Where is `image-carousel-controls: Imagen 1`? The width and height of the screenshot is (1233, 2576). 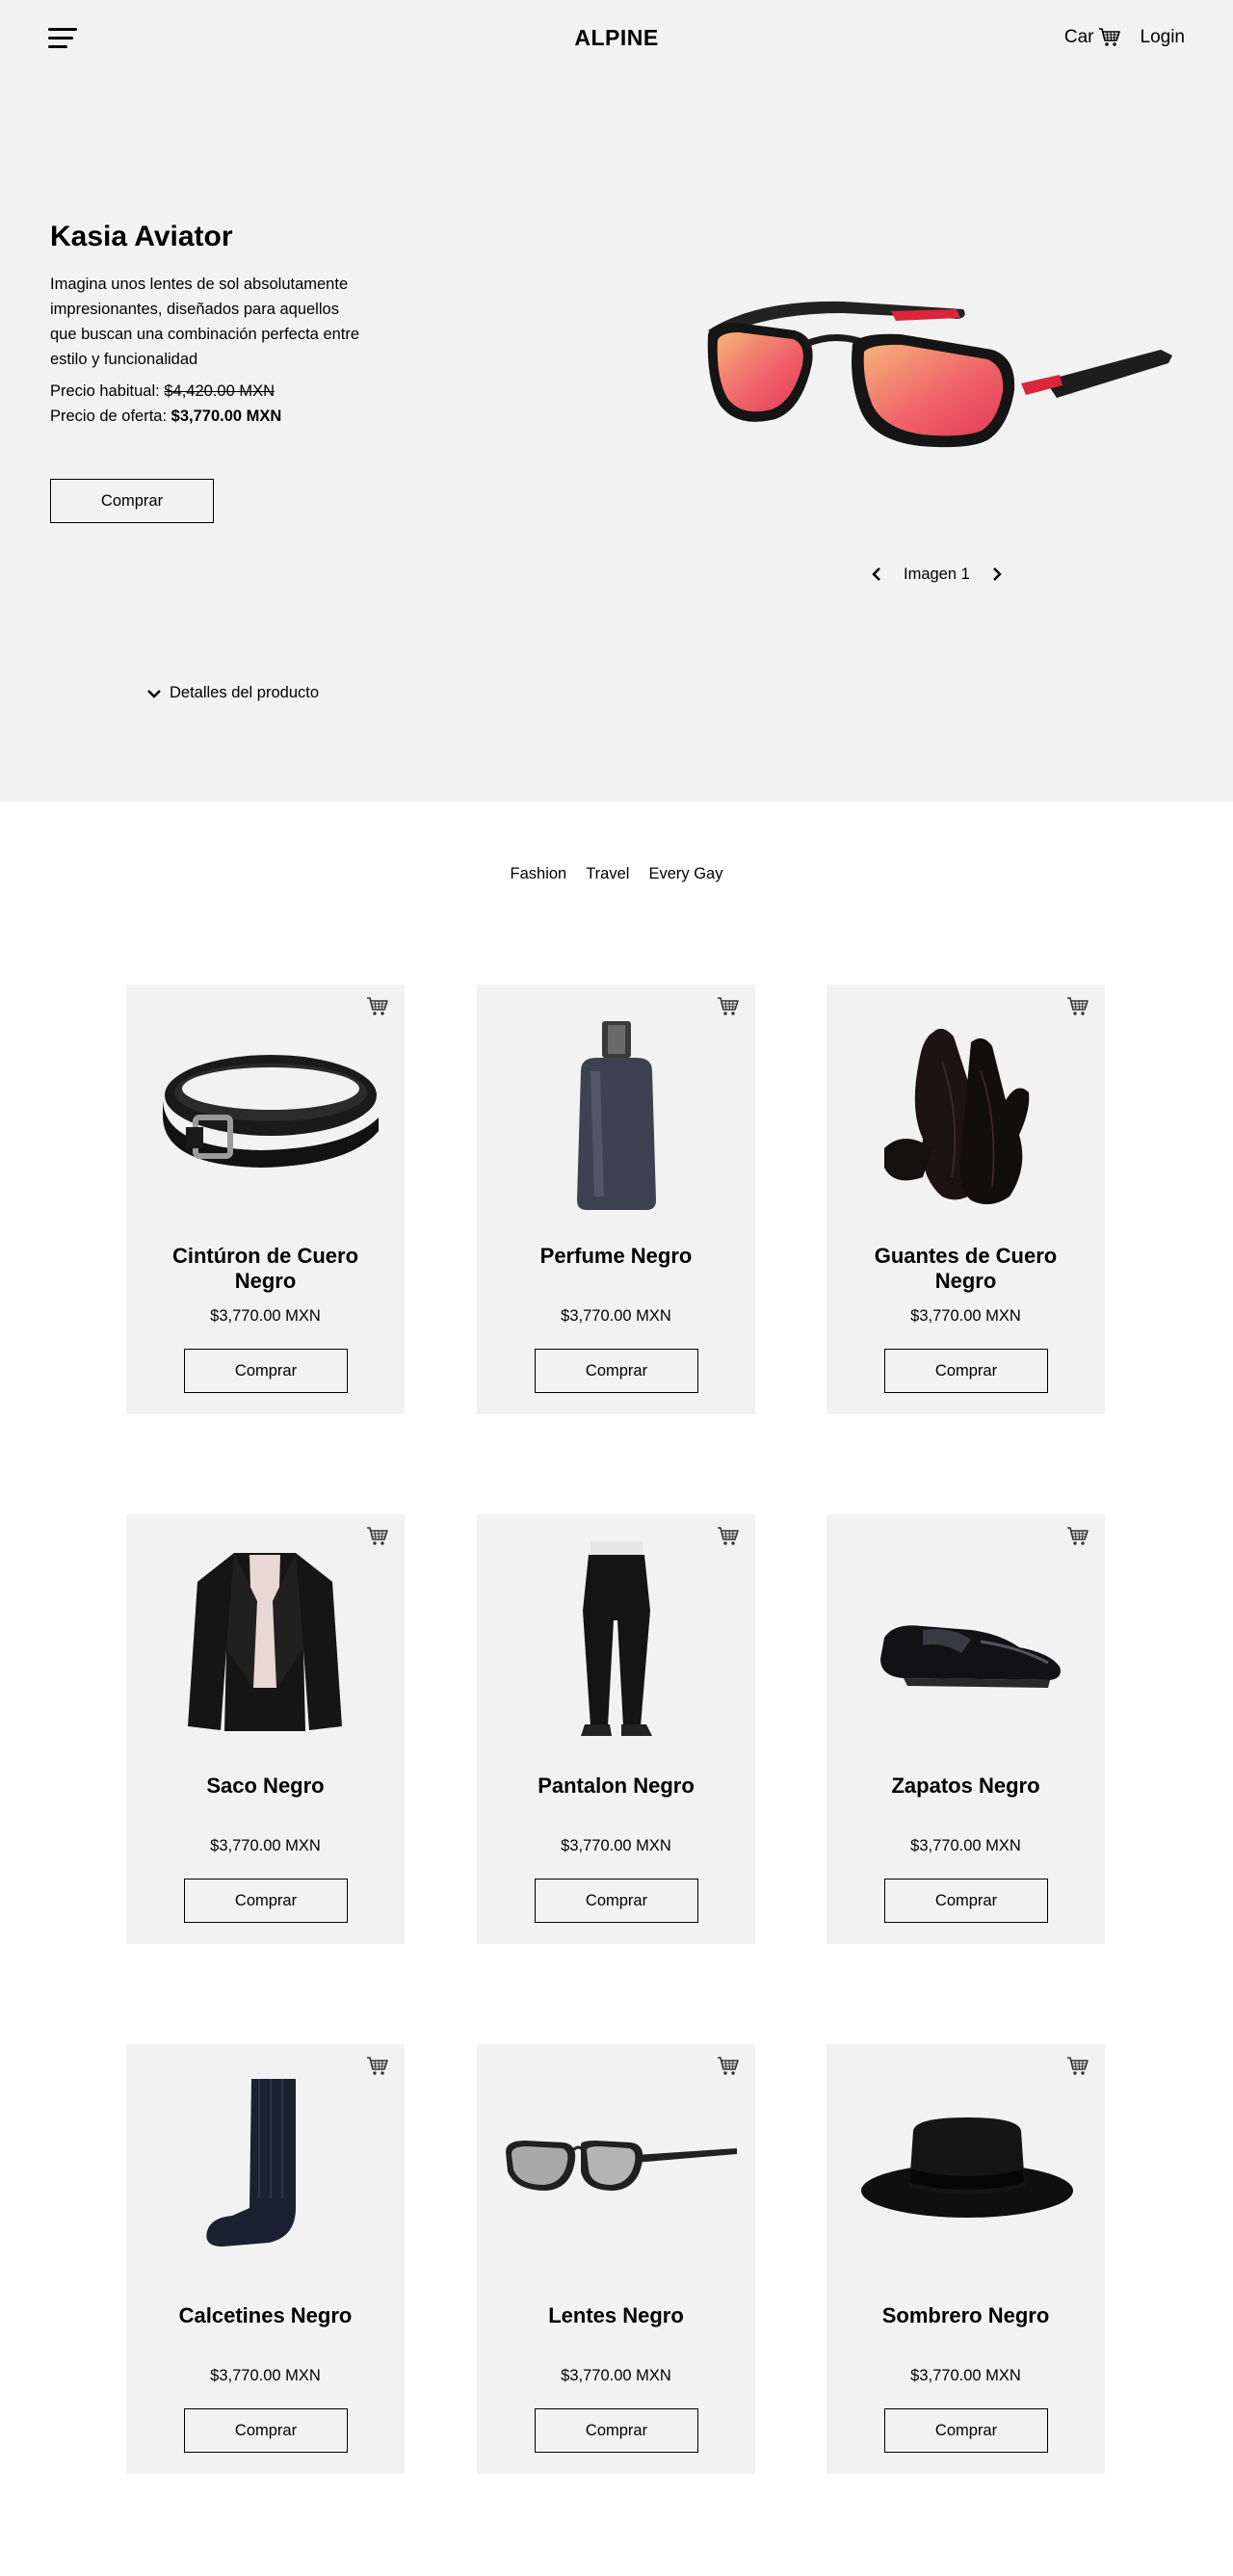
image-carousel-controls: Imagen 1 is located at coordinates (937, 575).